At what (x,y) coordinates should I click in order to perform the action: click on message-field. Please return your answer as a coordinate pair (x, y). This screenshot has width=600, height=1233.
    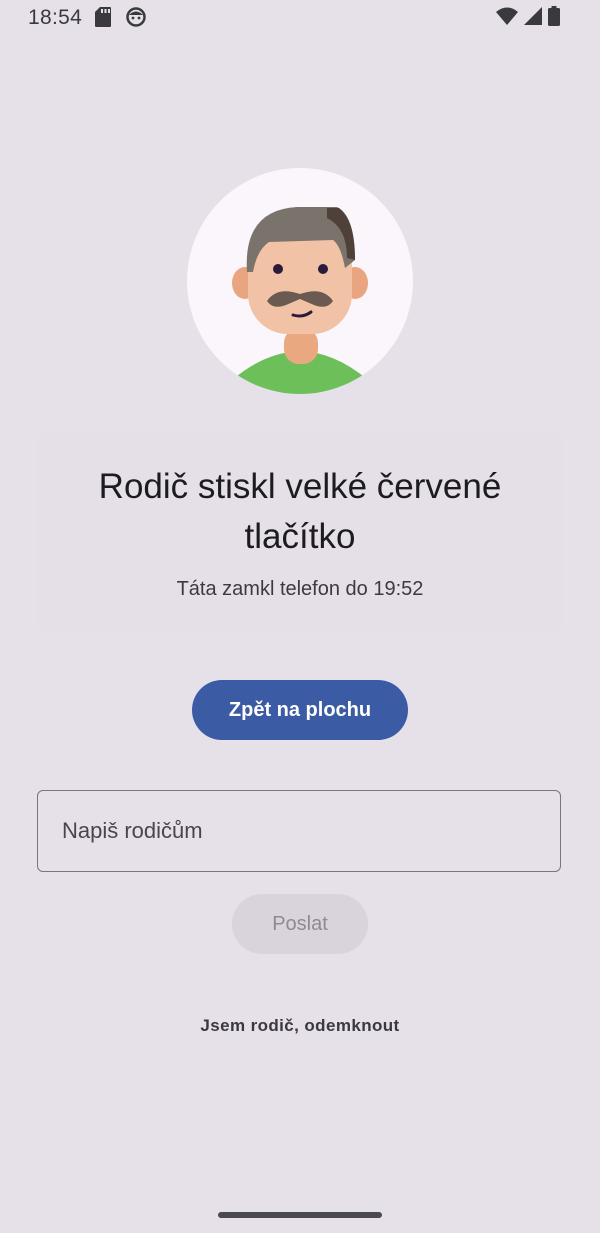
    Looking at the image, I should click on (299, 831).